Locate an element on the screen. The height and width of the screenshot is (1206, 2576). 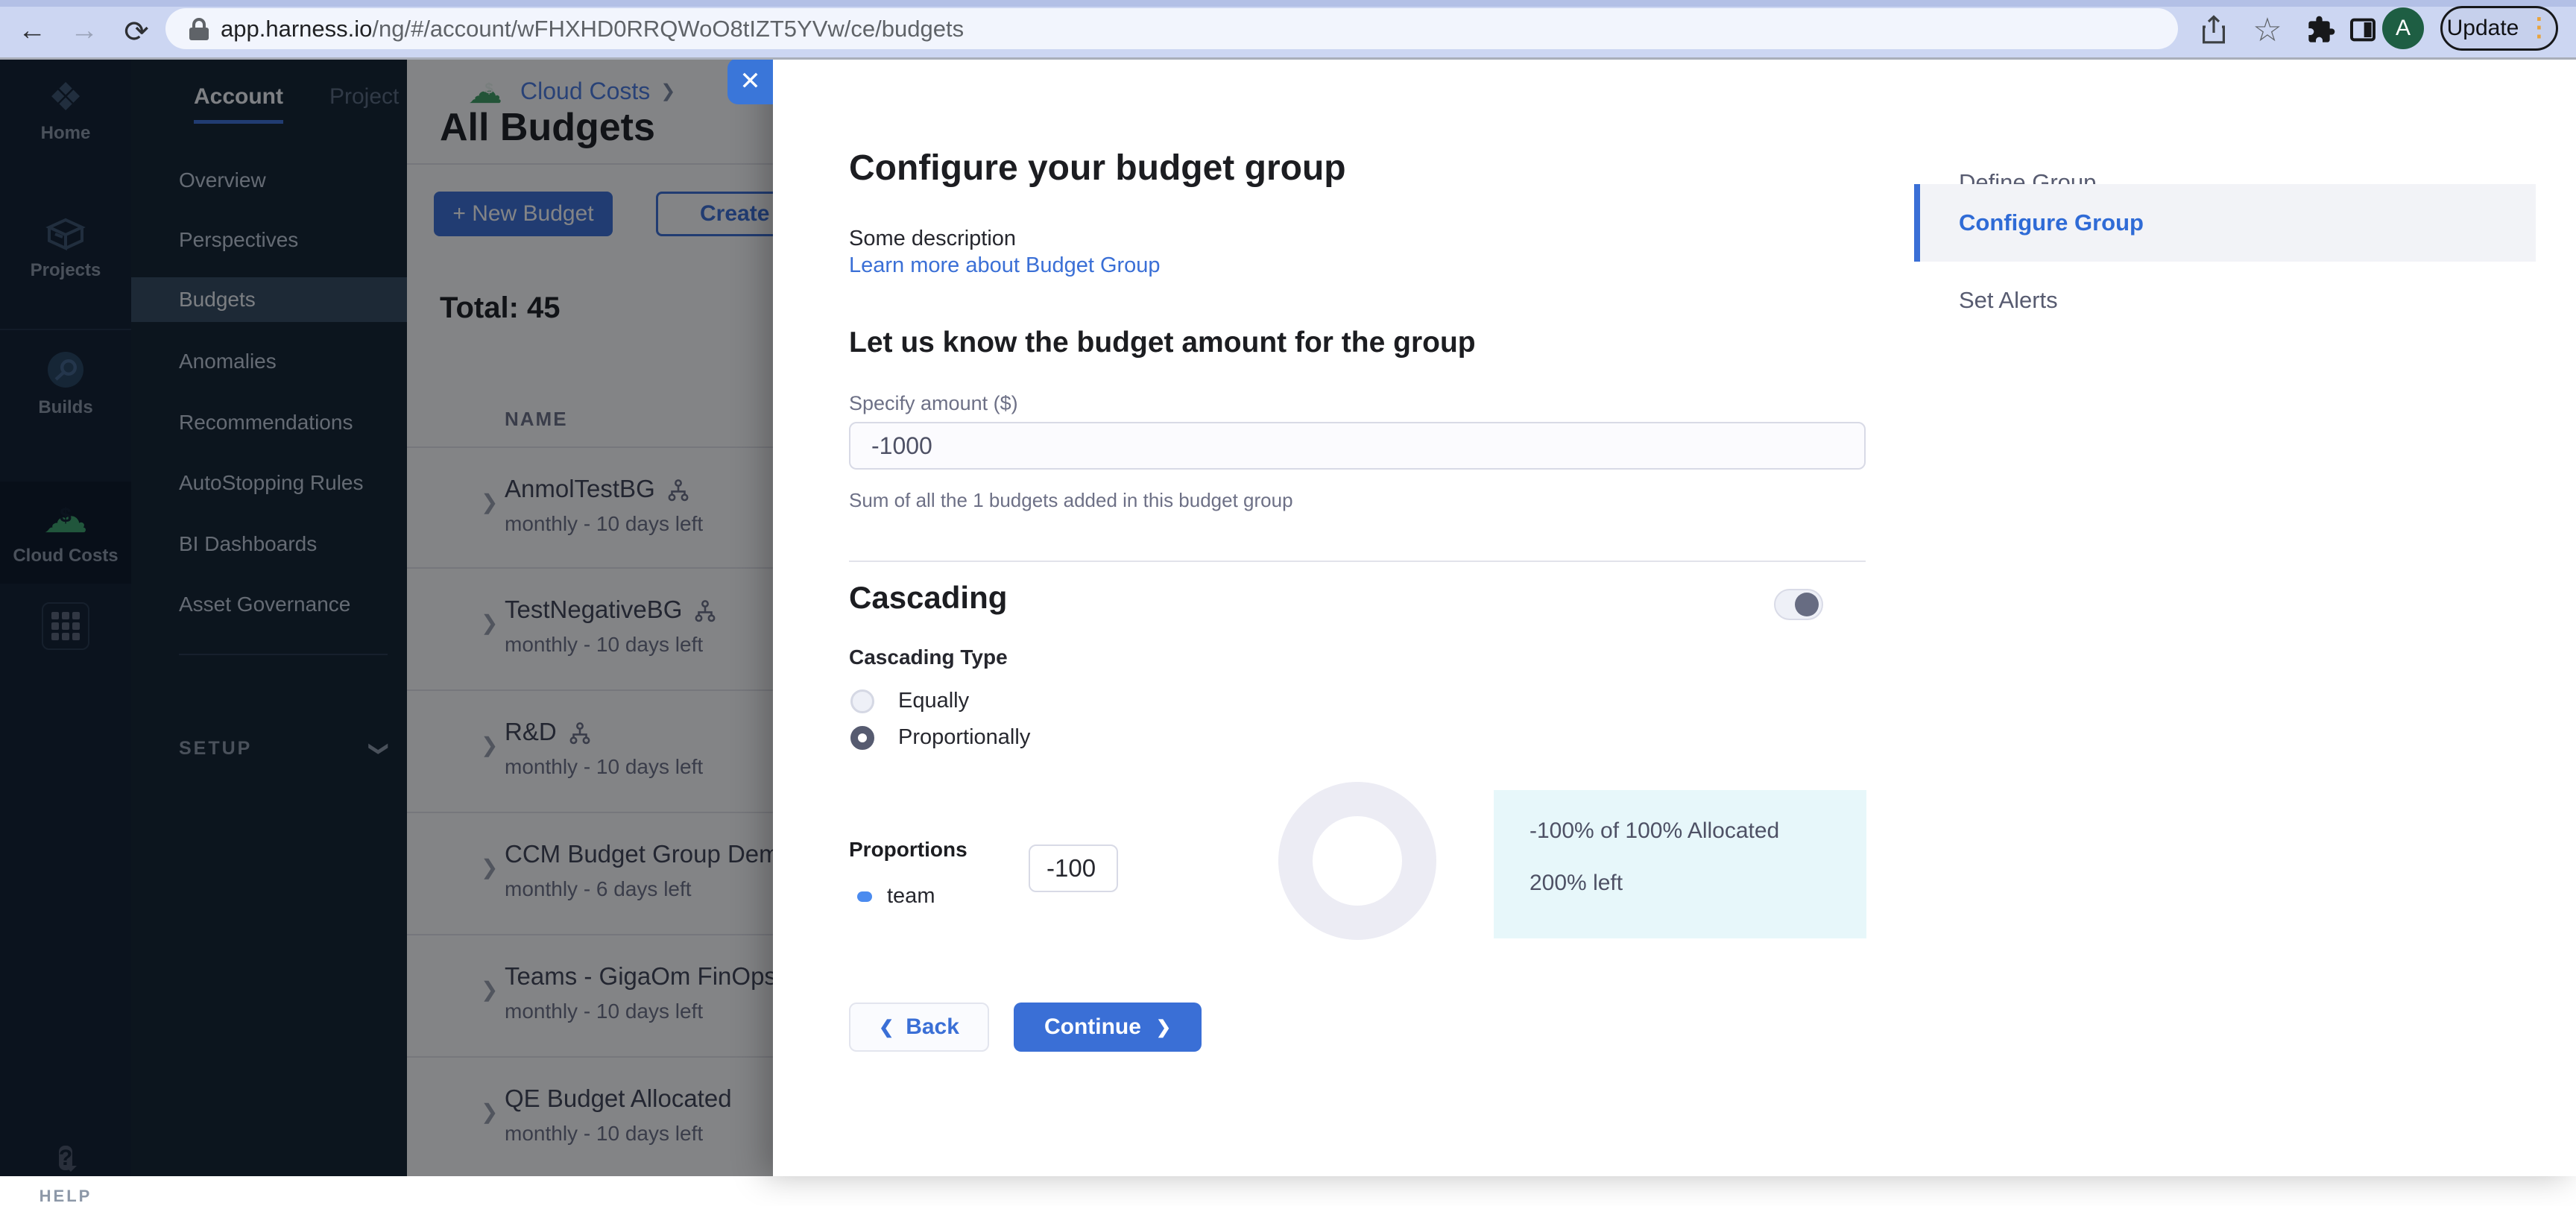
help-label: HELP is located at coordinates (65, 1196).